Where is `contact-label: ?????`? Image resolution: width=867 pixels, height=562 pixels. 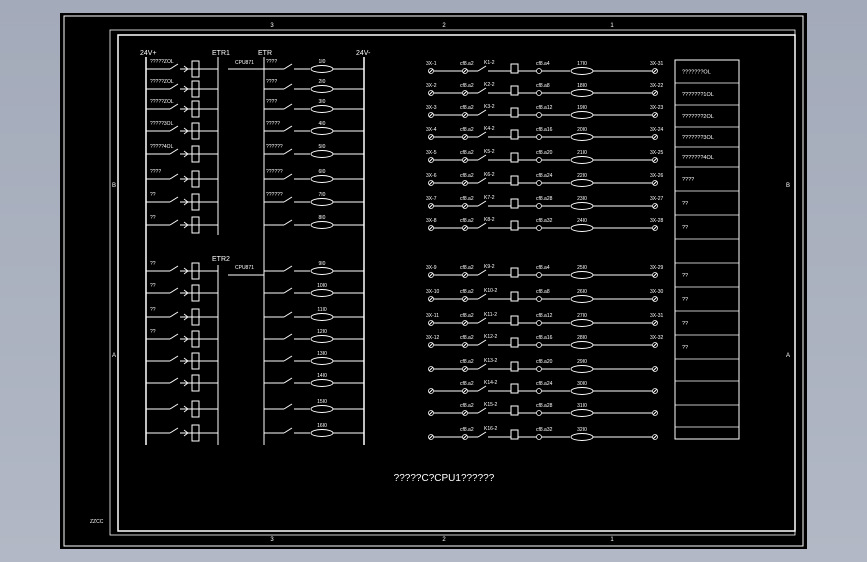
contact-label: ????? is located at coordinates (273, 124).